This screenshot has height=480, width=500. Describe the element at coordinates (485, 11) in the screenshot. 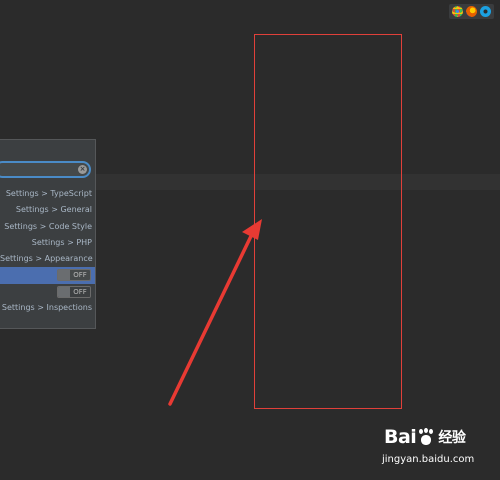

I see `ie-icon` at that location.